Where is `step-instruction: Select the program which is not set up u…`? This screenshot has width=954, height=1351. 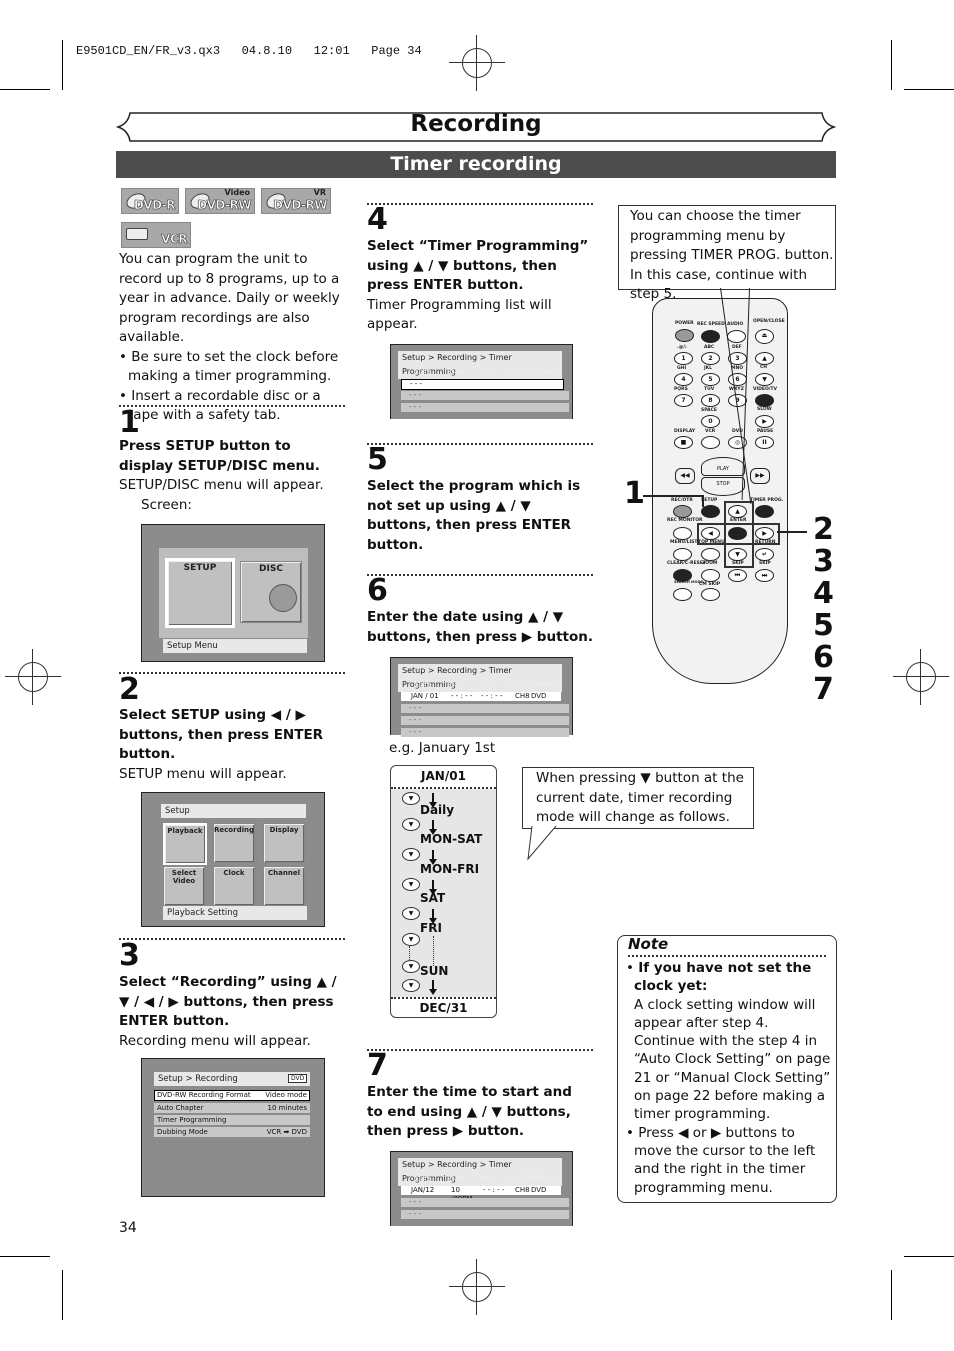
step-instruction: Select the program which is not set up u… is located at coordinates (474, 515).